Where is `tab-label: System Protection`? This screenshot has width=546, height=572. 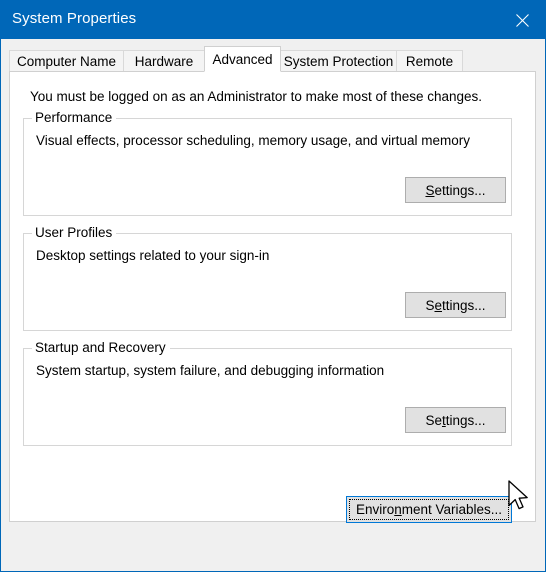
tab-label: System Protection is located at coordinates (338, 61).